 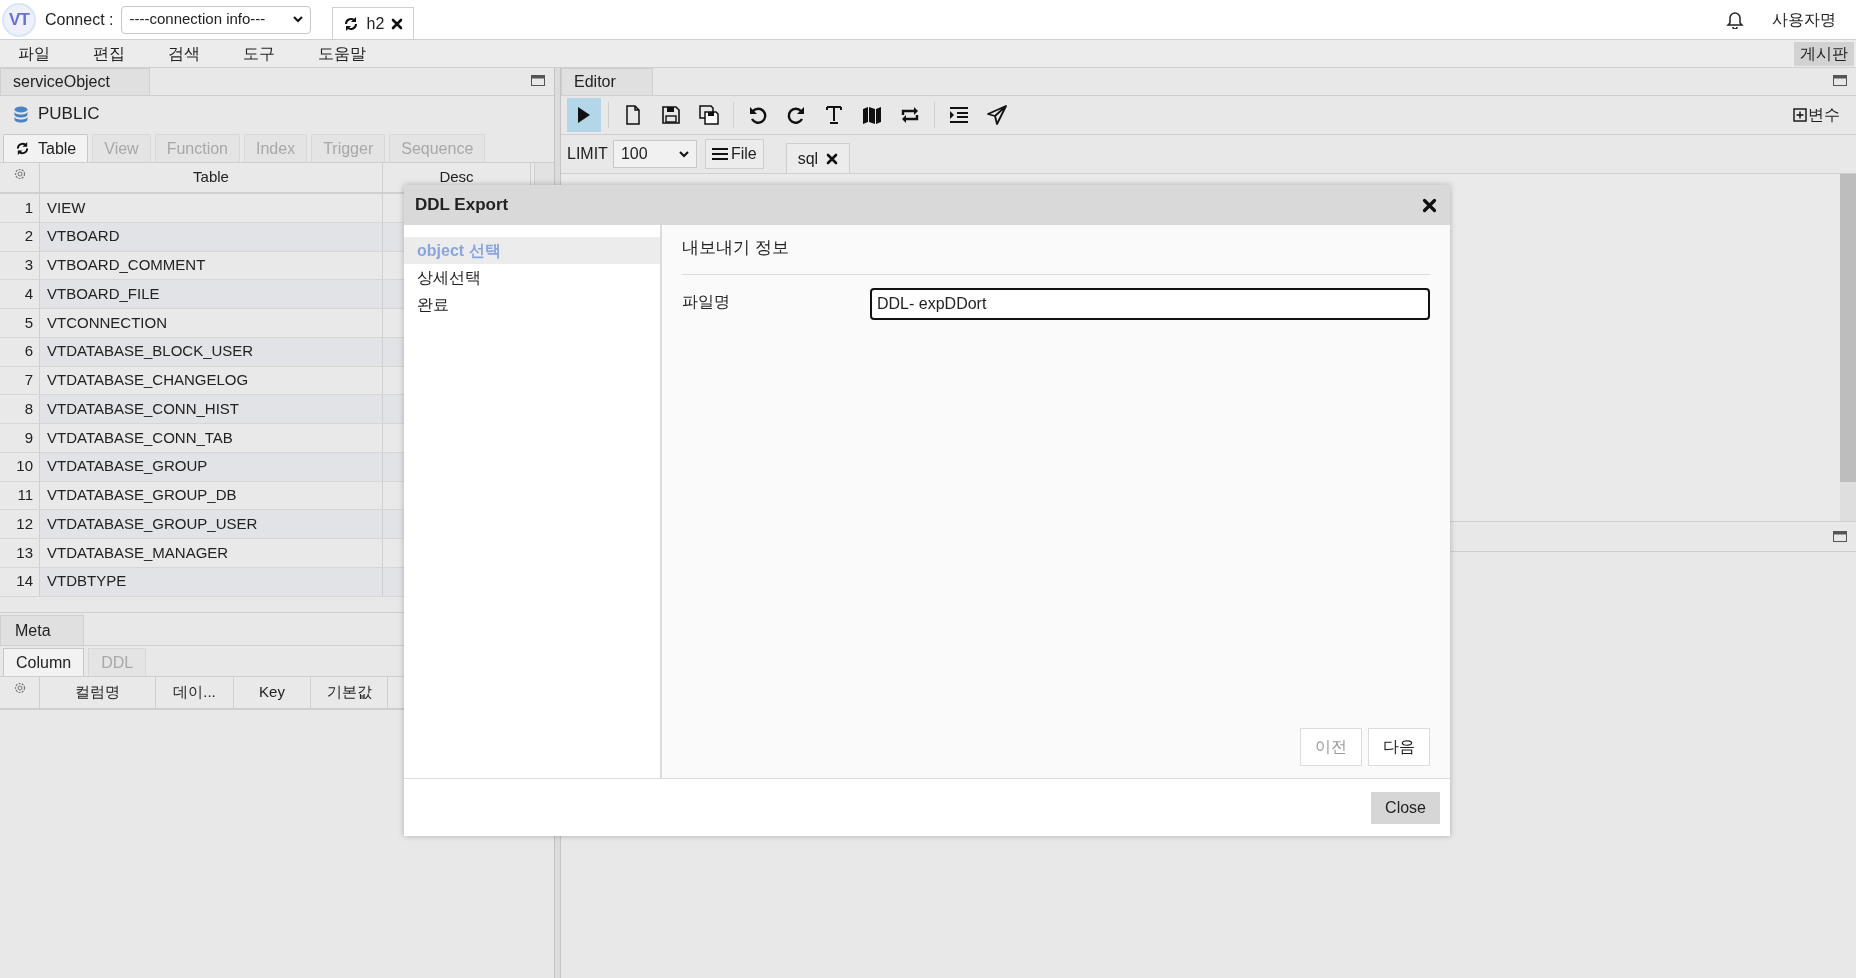 What do you see at coordinates (44, 662) in the screenshot?
I see `detail-tab: Column` at bounding box center [44, 662].